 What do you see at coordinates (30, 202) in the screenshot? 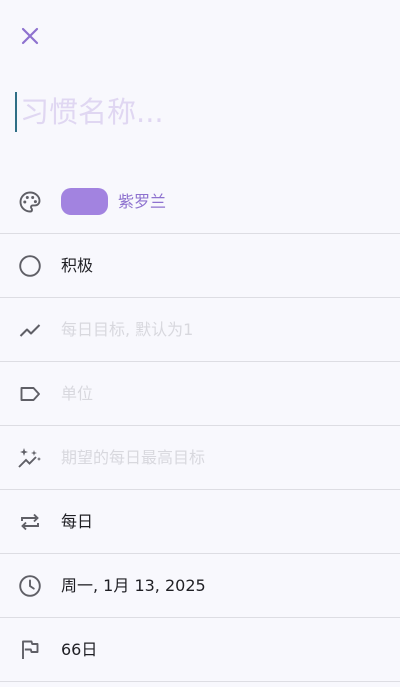
I see `palette-icon` at bounding box center [30, 202].